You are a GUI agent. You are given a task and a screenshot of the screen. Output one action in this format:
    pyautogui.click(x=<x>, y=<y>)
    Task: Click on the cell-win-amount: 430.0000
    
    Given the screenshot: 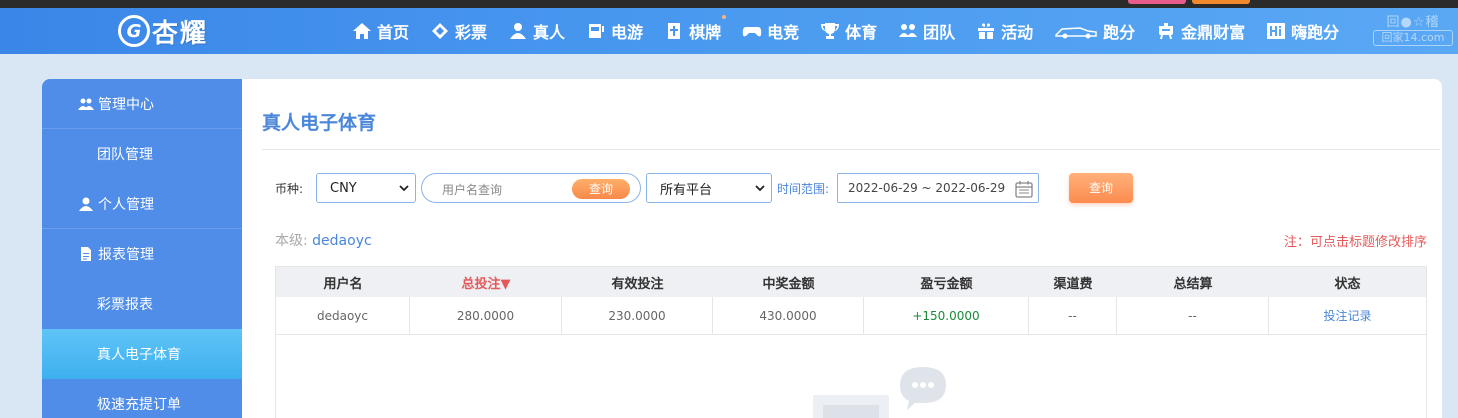 What is the action you would take?
    pyautogui.click(x=788, y=315)
    